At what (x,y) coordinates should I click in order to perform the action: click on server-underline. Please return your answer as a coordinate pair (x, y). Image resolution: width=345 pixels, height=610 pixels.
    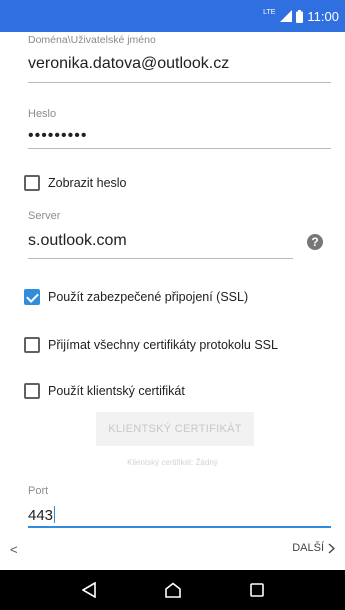
    Looking at the image, I should click on (160, 258).